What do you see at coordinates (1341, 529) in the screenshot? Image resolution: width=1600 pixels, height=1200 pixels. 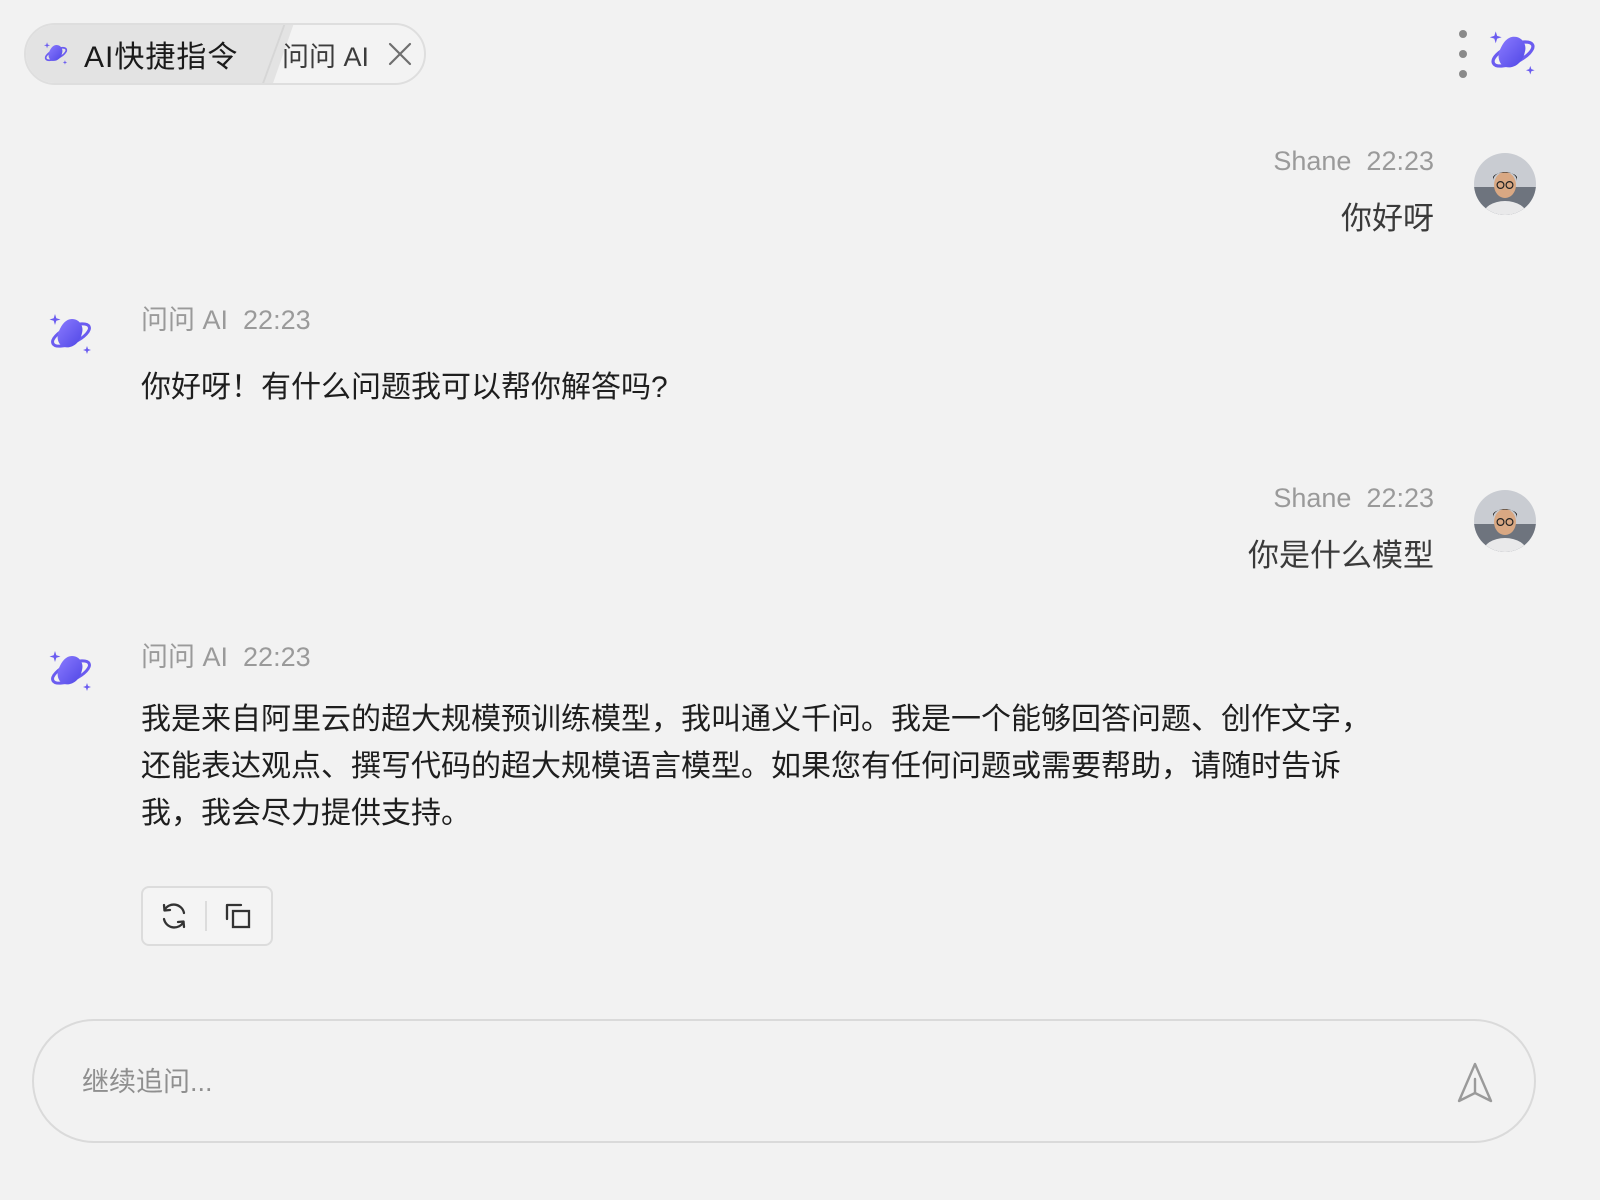 I see `user-message: Shane 22:23 你是什么模型` at bounding box center [1341, 529].